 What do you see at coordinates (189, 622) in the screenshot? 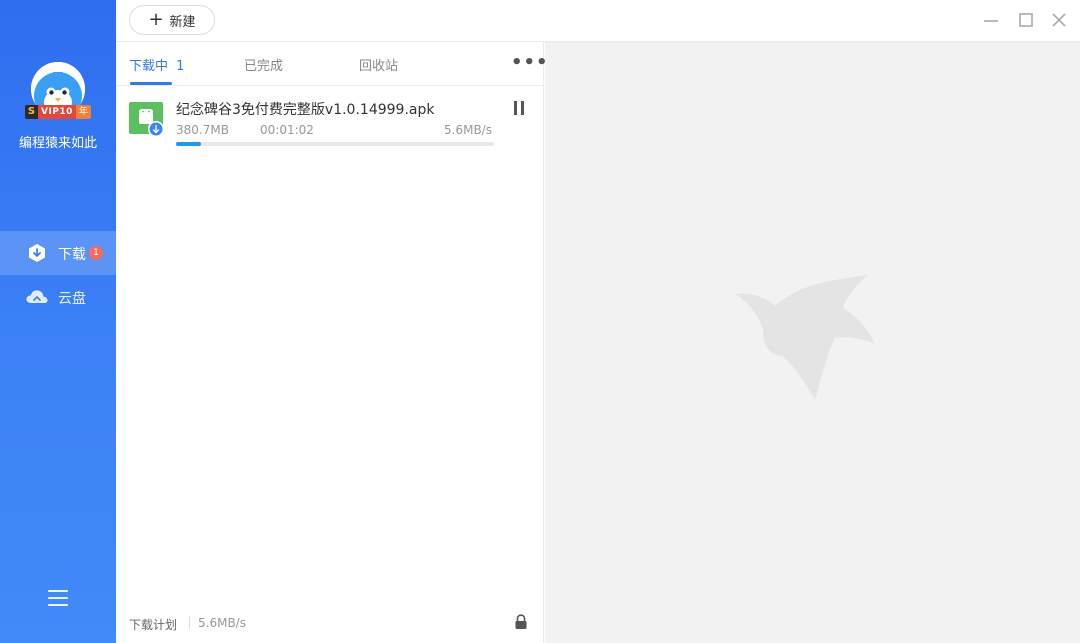
I see `divider` at bounding box center [189, 622].